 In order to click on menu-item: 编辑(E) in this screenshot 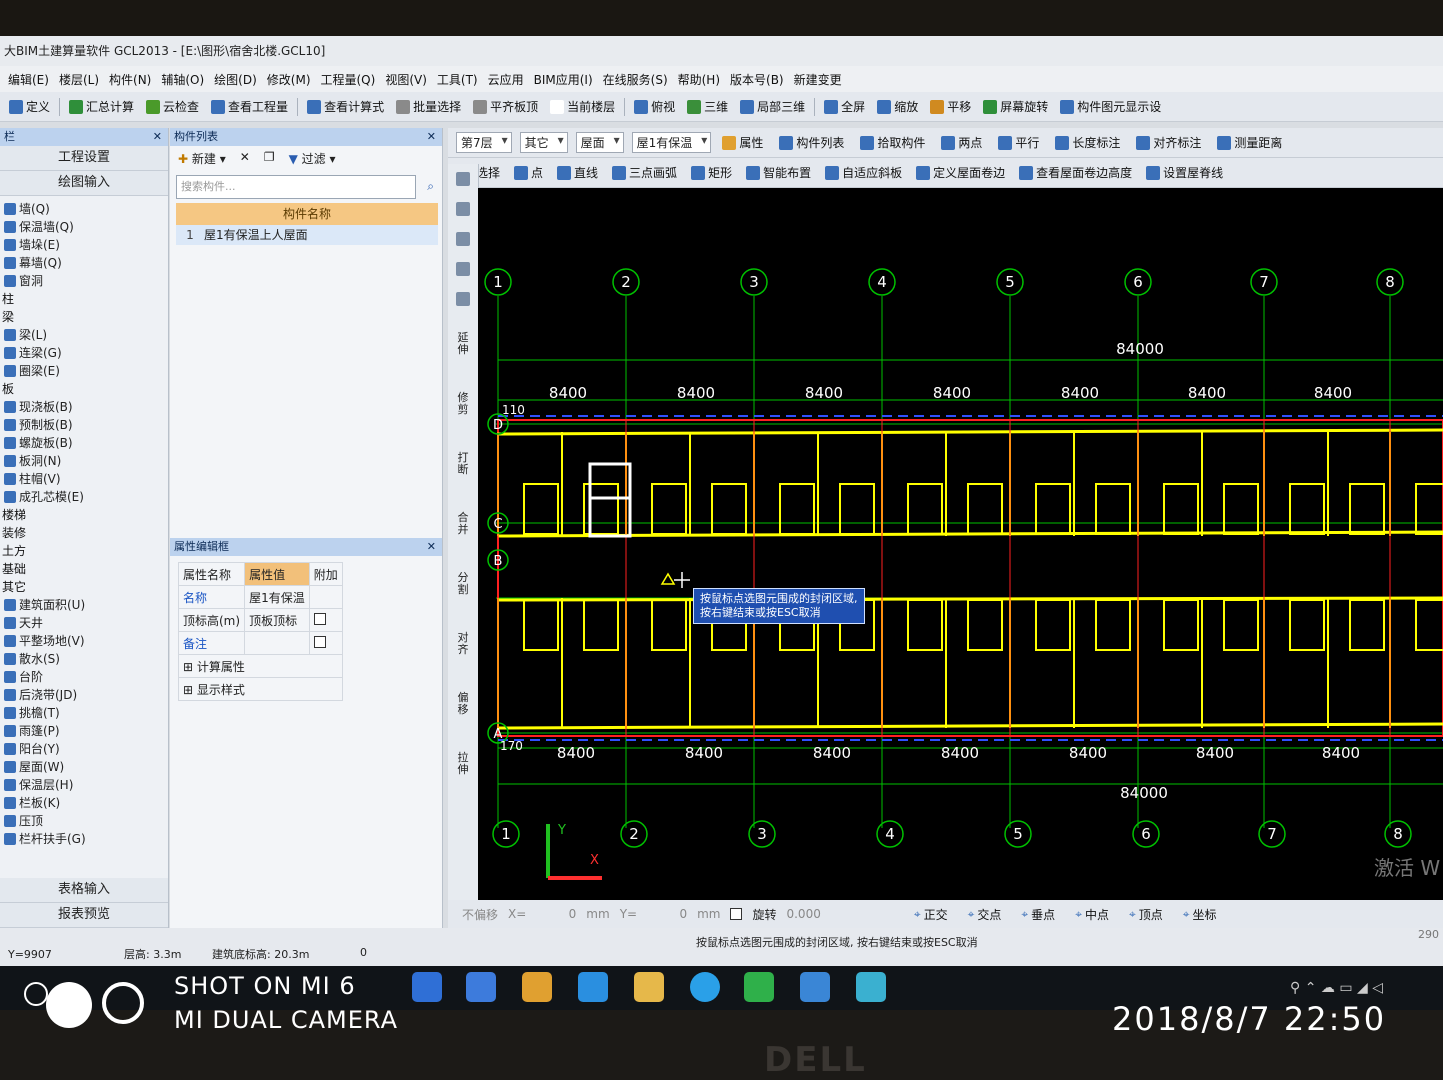, I will do `click(28, 79)`.